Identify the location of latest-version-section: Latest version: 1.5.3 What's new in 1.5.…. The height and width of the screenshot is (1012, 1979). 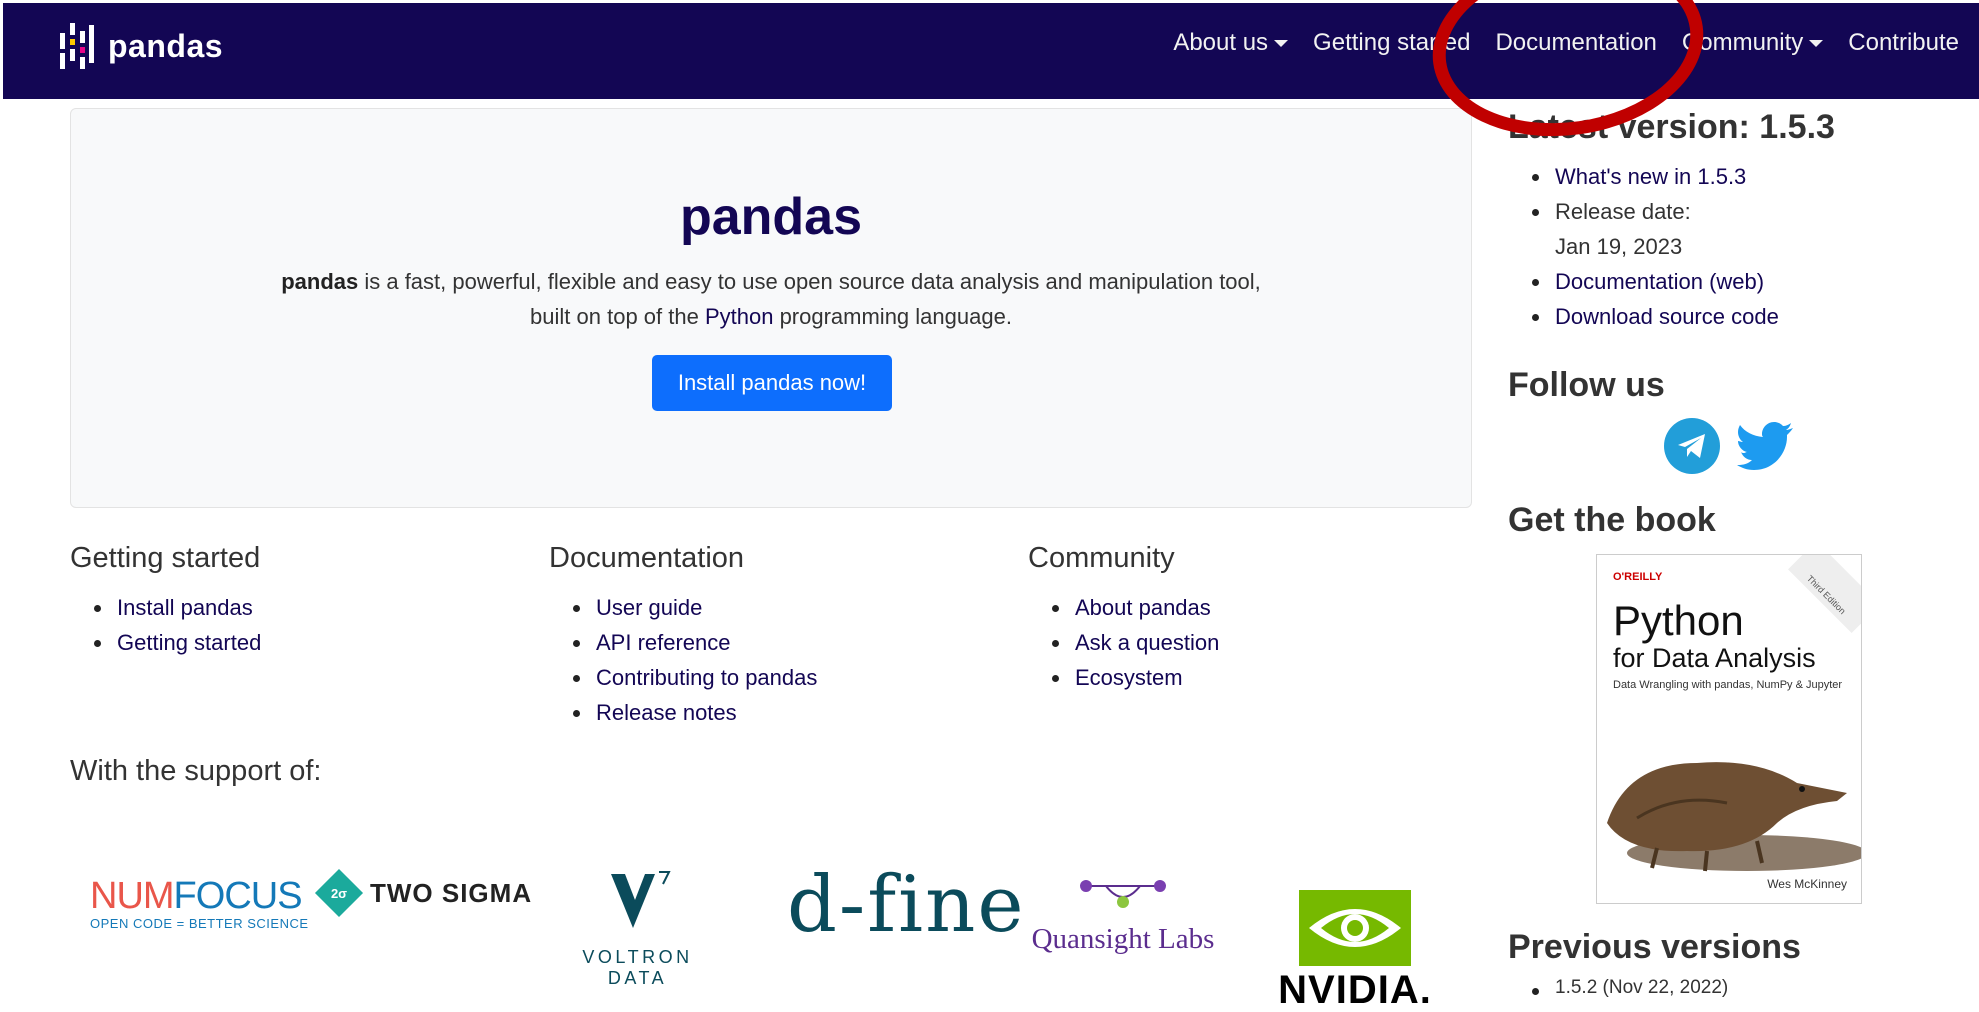
(1671, 221).